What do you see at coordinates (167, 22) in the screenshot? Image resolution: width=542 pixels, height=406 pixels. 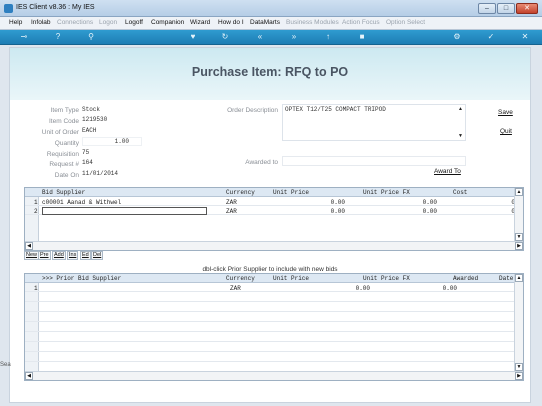 I see `menu-companion: Companion` at bounding box center [167, 22].